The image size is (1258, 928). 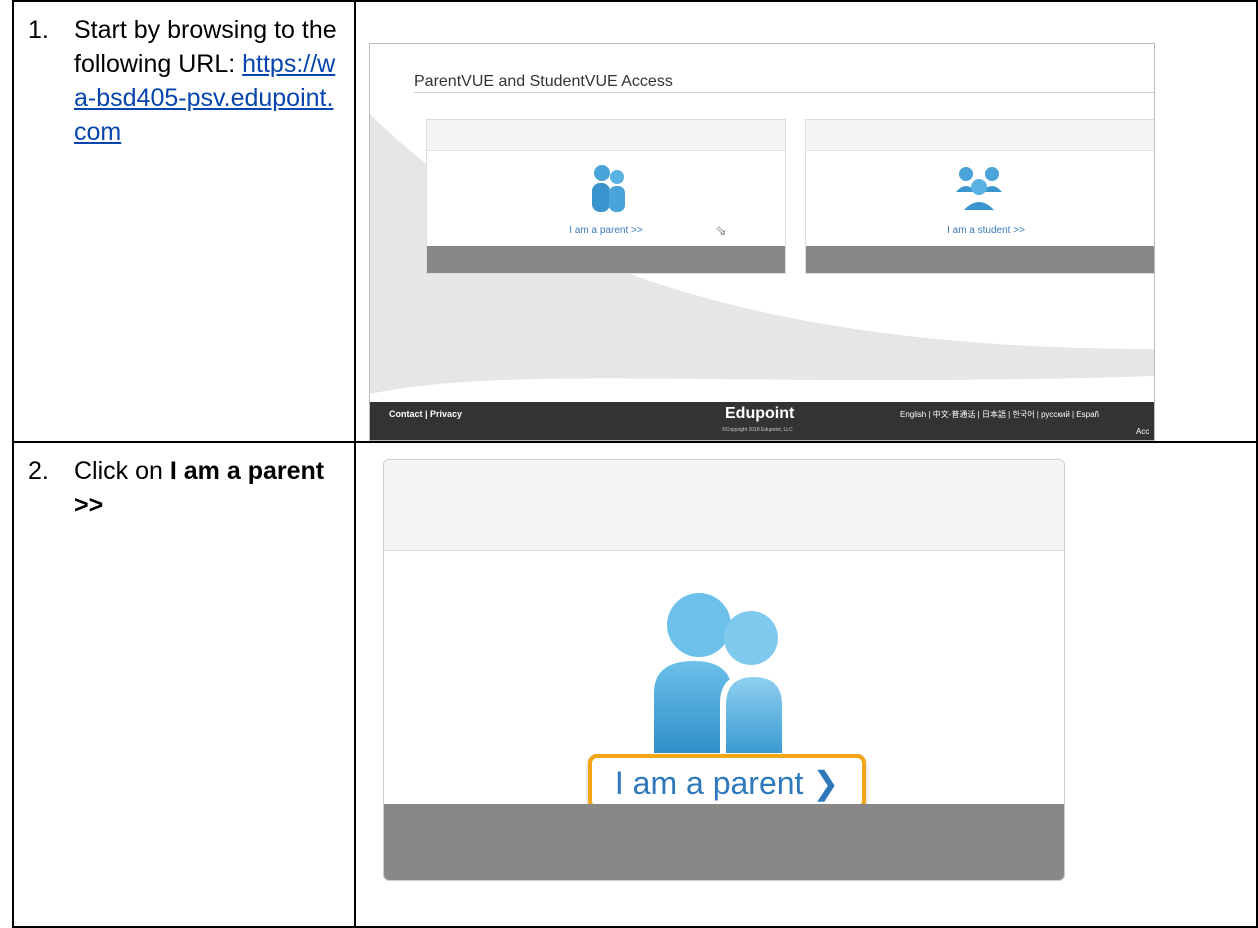 What do you see at coordinates (38, 471) in the screenshot?
I see `step-number: 2.` at bounding box center [38, 471].